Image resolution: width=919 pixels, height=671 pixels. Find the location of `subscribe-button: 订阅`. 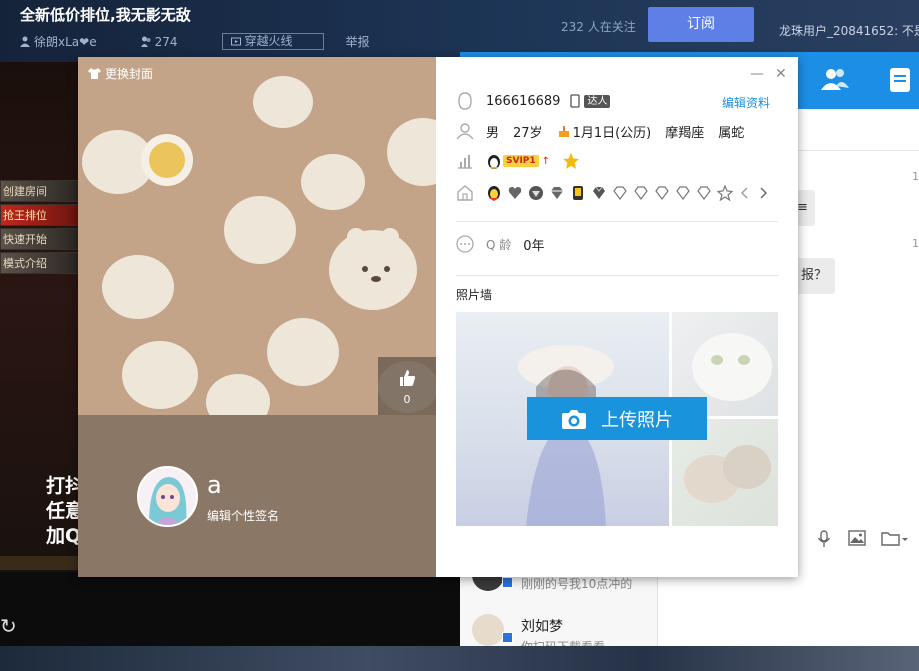

subscribe-button: 订阅 is located at coordinates (701, 24).